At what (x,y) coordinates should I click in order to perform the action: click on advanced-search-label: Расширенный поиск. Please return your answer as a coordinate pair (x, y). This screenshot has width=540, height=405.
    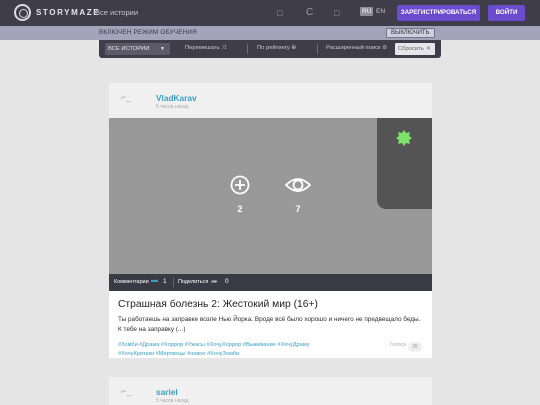
    Looking at the image, I should click on (353, 48).